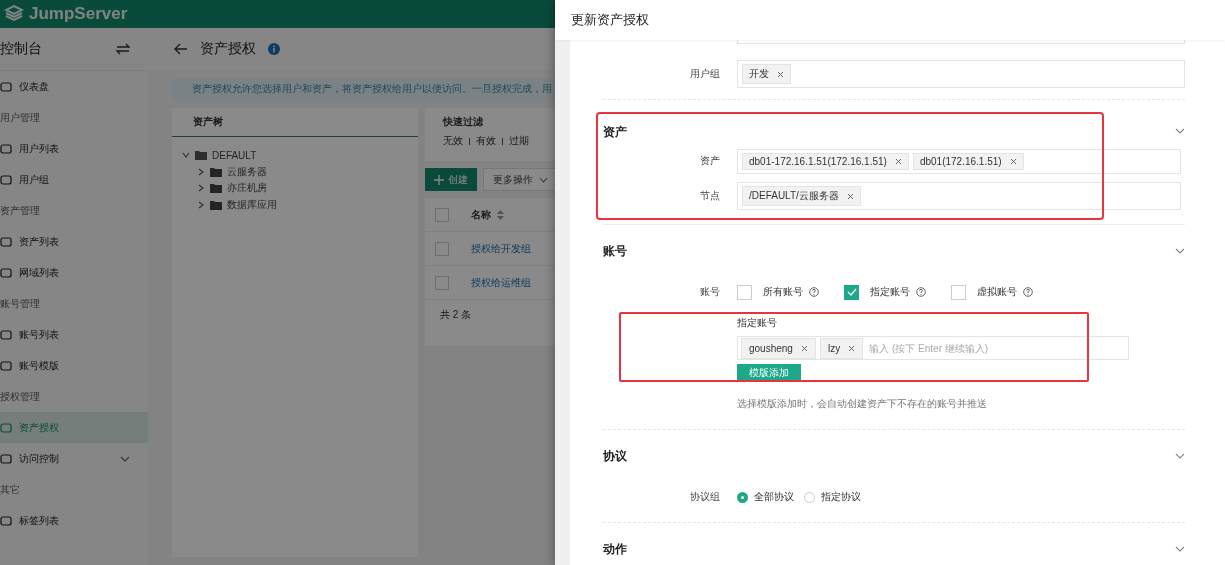 This screenshot has height=565, width=1225. What do you see at coordinates (968, 161) in the screenshot?
I see `tag: db01(172.16.1.51)` at bounding box center [968, 161].